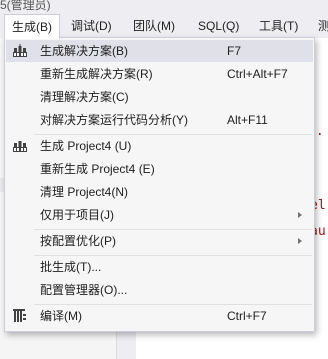  Describe the element at coordinates (97, 169) in the screenshot. I see `menu-item-label: 重新生成 Project4 (E)` at that location.